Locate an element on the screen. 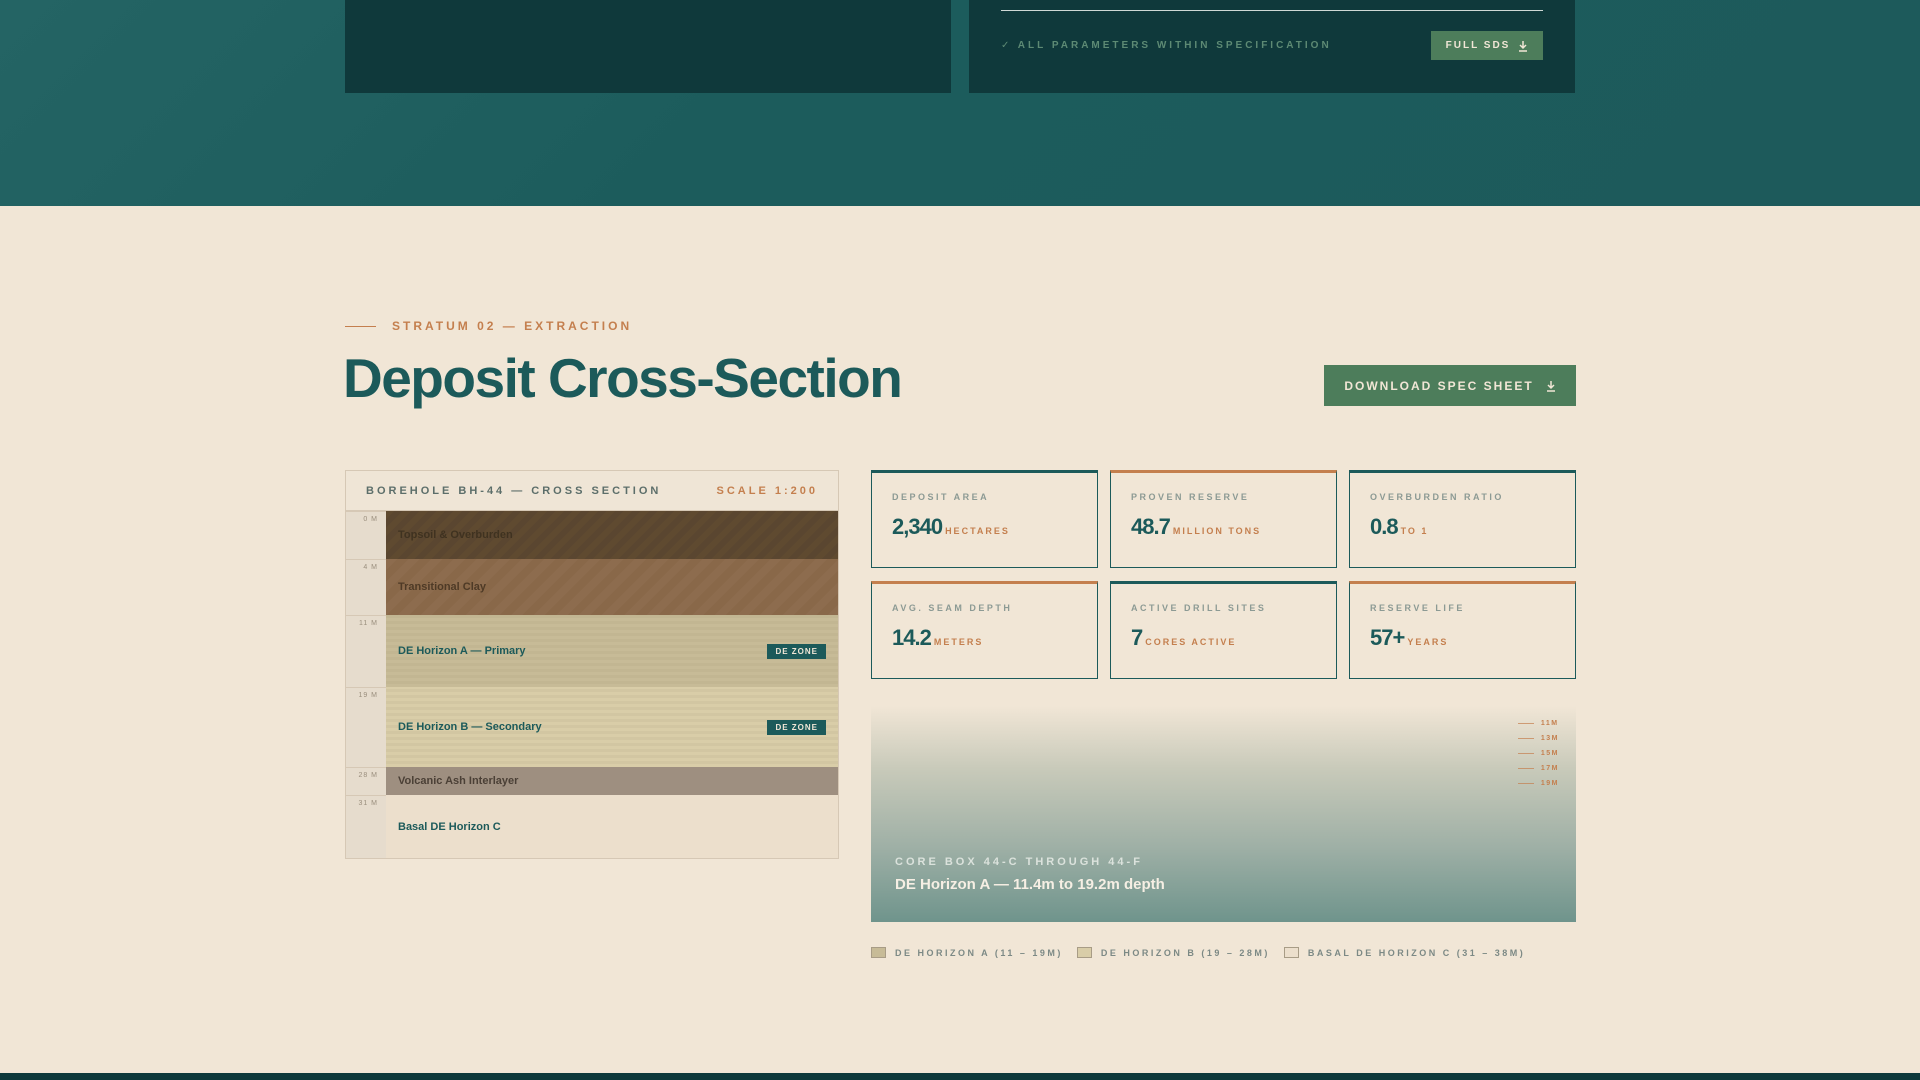  layer-body: Transitional Clay is located at coordinates (612, 587).